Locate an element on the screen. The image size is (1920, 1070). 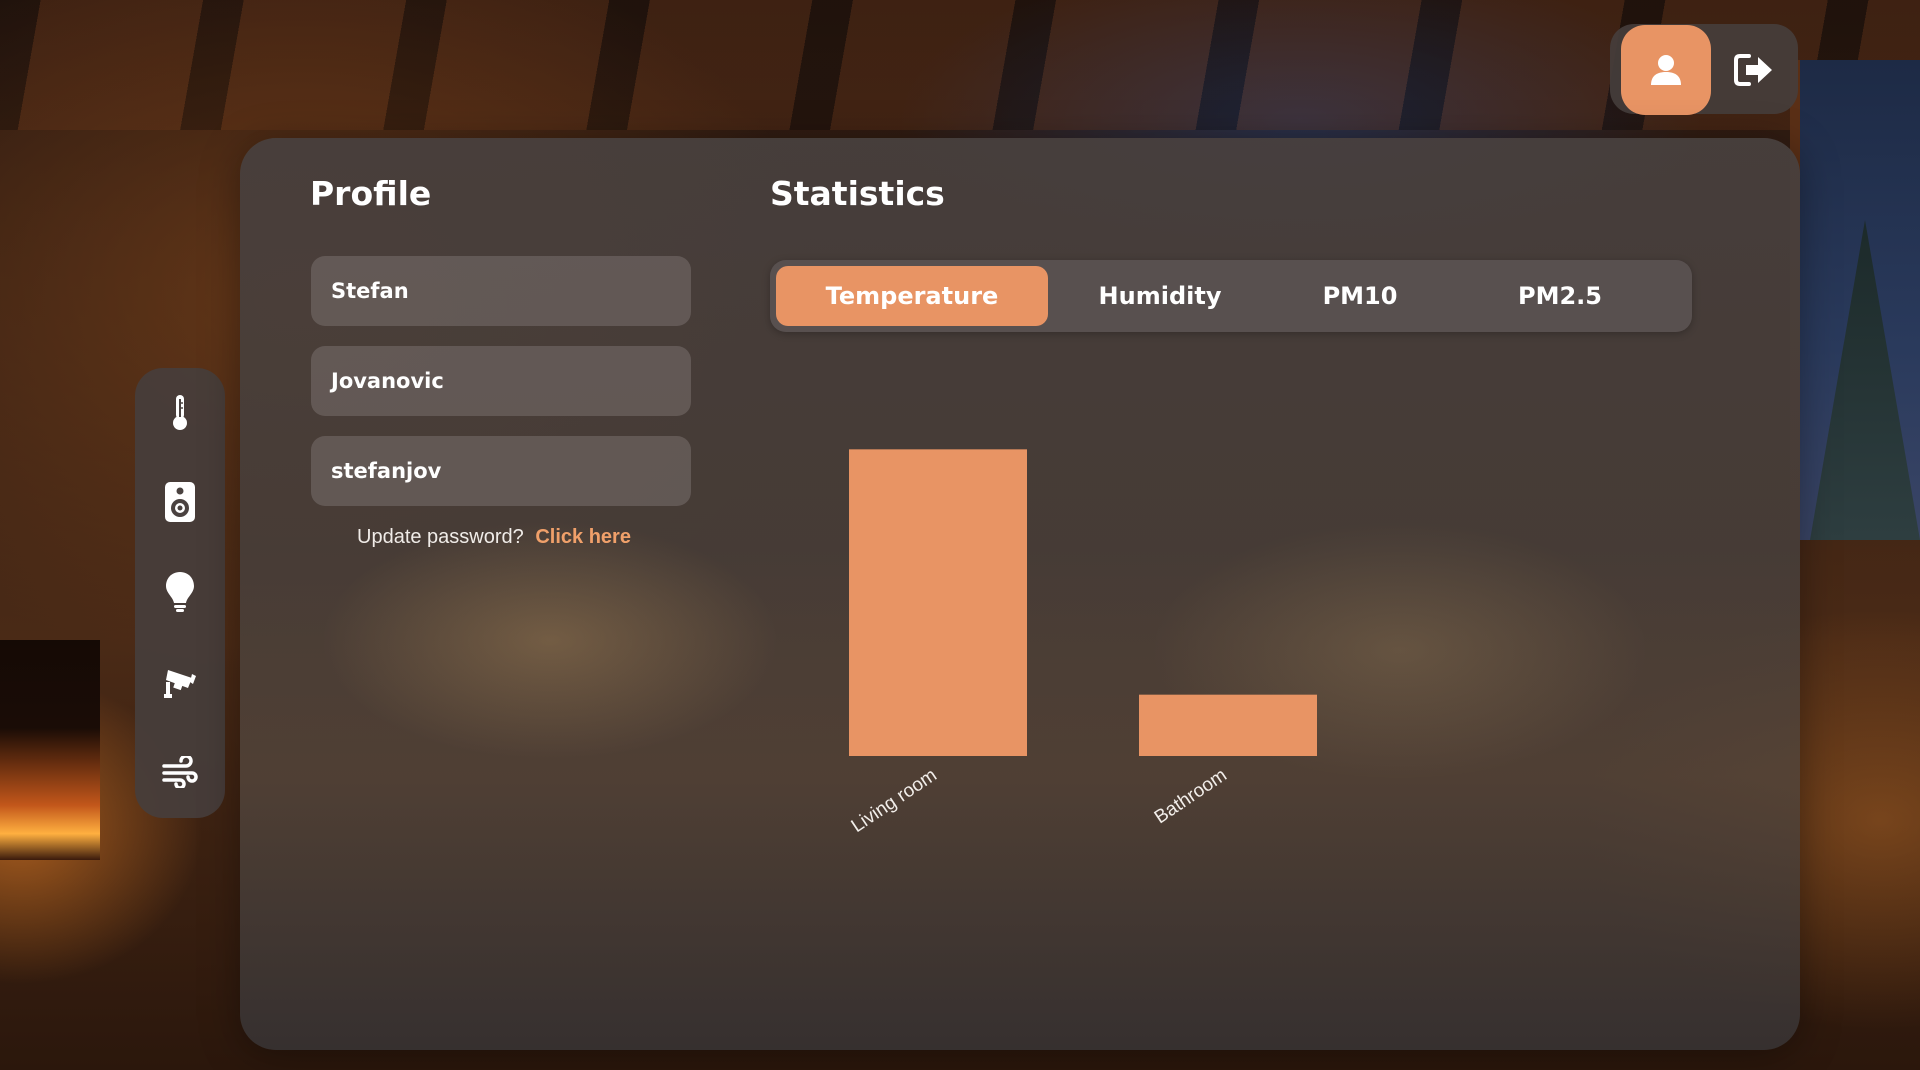
tab-humidity: Humidity is located at coordinates (1160, 296).